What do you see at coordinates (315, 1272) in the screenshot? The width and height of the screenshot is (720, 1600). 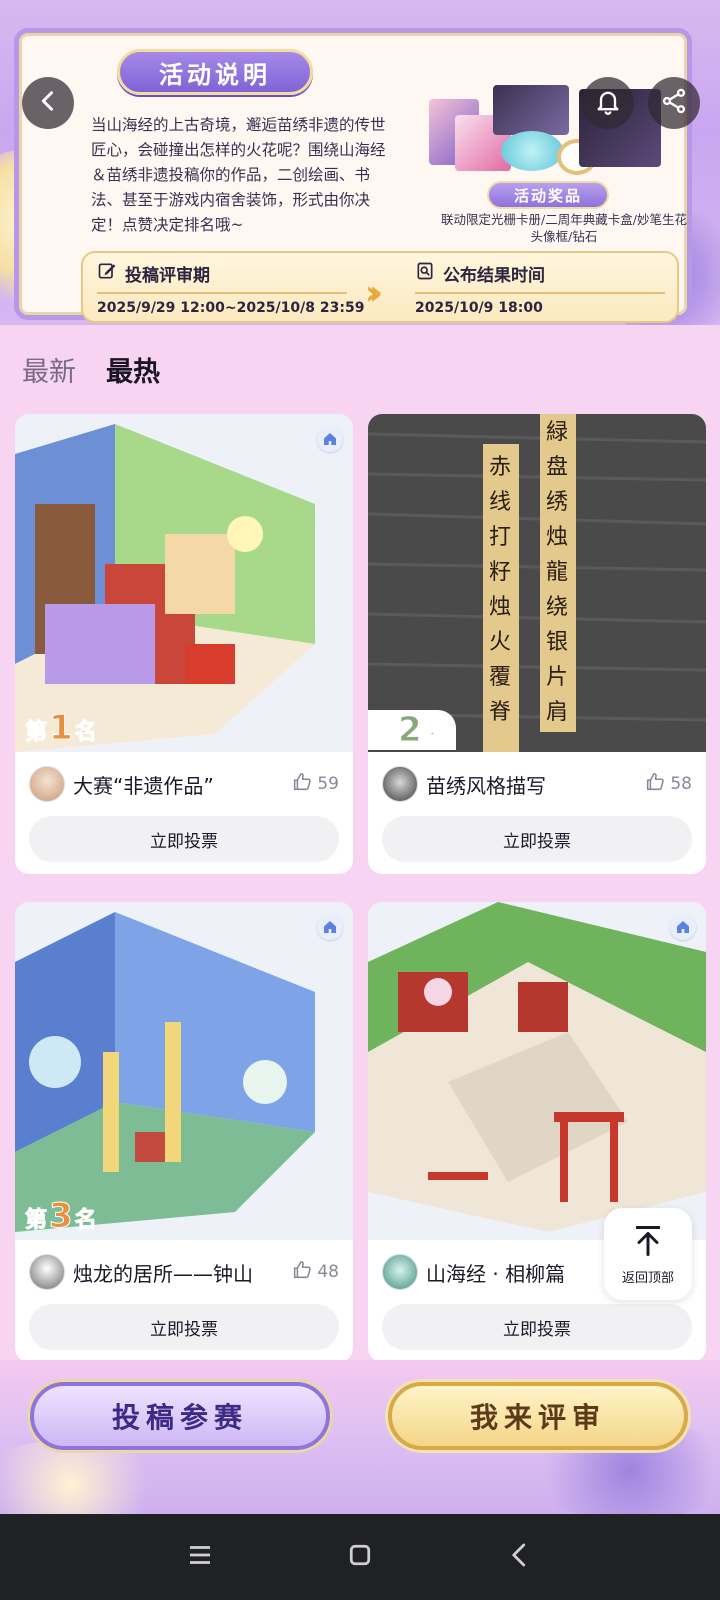 I see `like-count: 48` at bounding box center [315, 1272].